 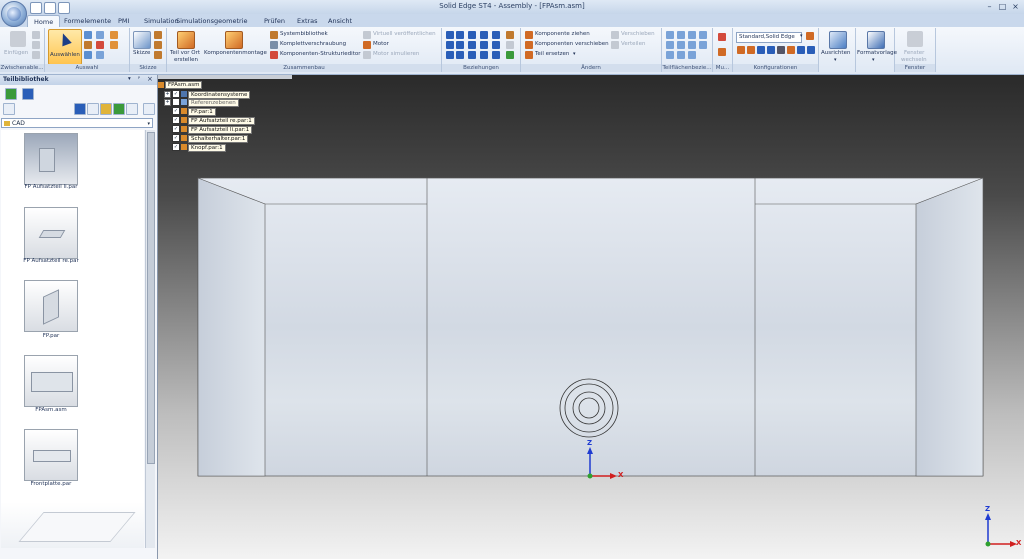 What do you see at coordinates (274, 21) in the screenshot?
I see `tab-pruefen: Prüfen` at bounding box center [274, 21].